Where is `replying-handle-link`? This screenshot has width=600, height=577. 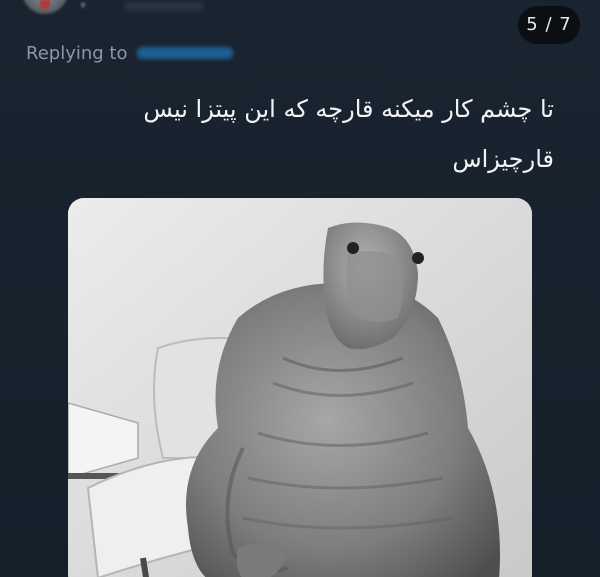
replying-handle-link is located at coordinates (185, 53).